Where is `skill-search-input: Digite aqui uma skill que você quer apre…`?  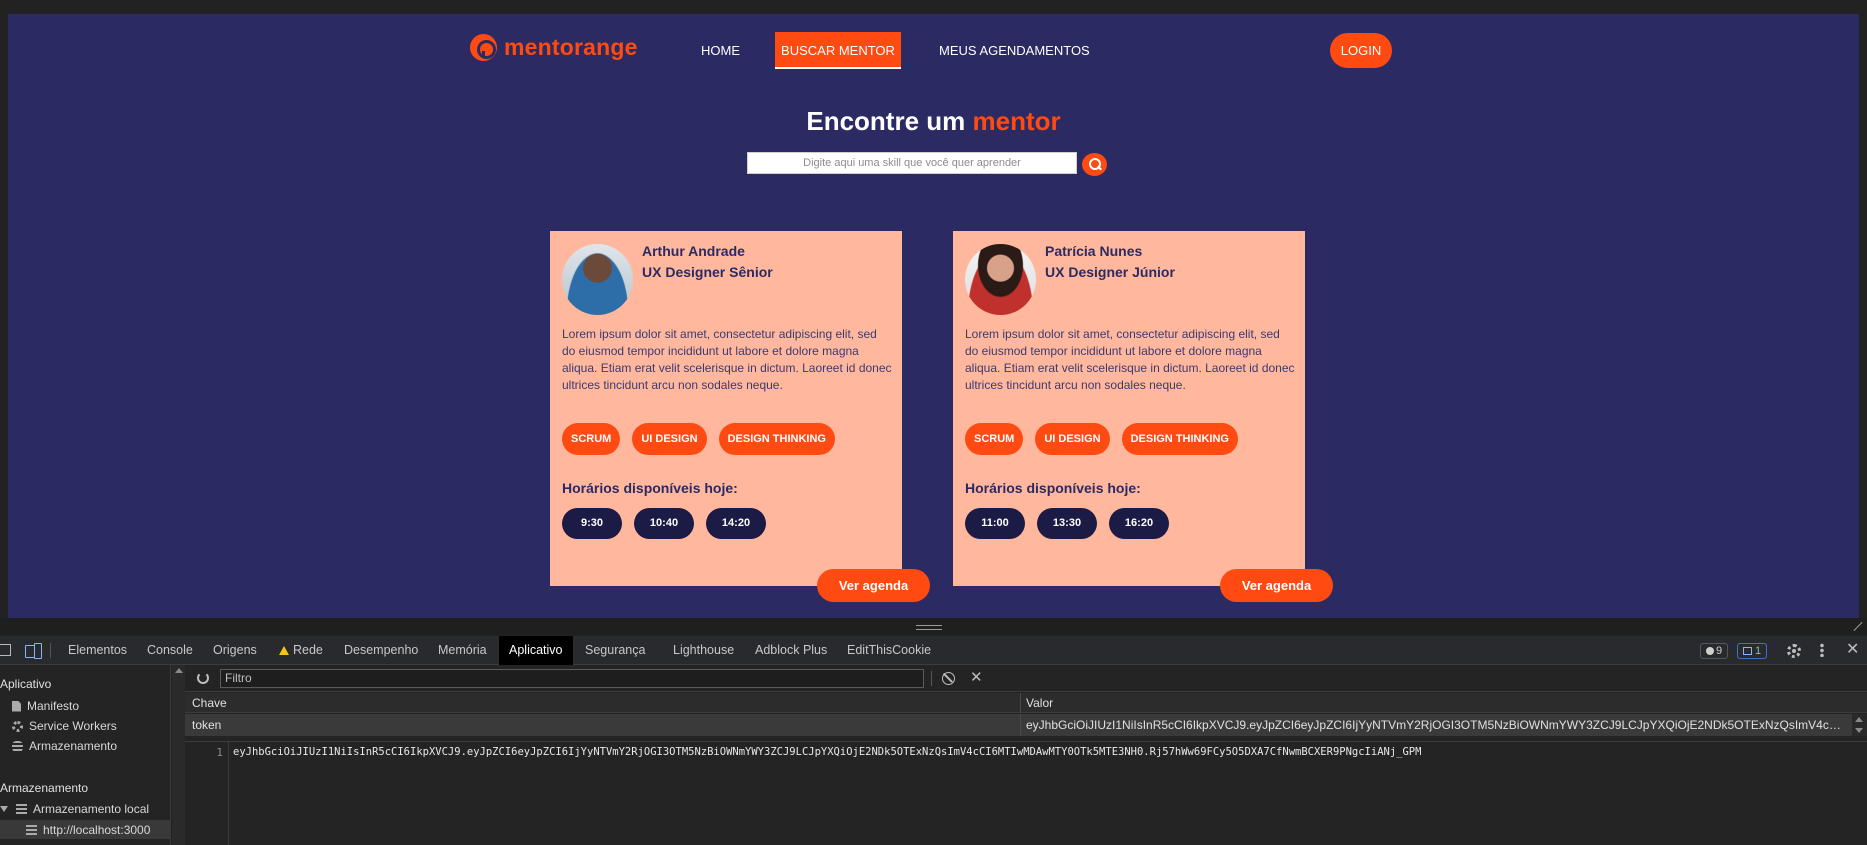
skill-search-input: Digite aqui uma skill que você quer apre… is located at coordinates (912, 163).